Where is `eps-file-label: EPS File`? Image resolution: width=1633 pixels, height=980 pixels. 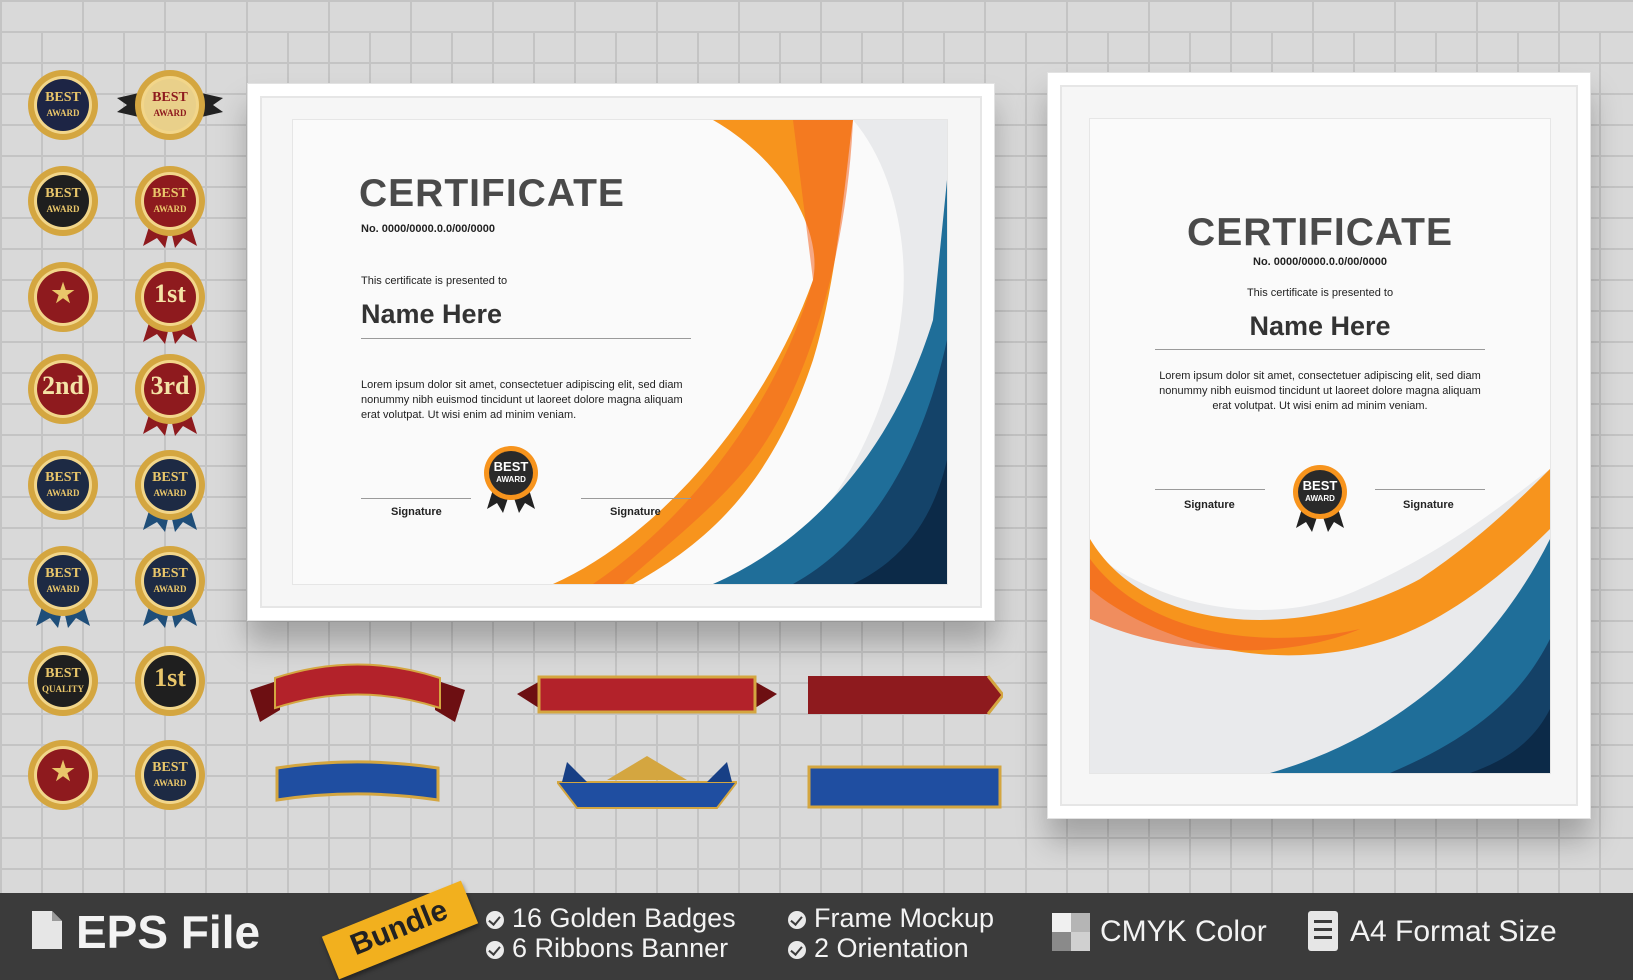 eps-file-label: EPS File is located at coordinates (168, 932).